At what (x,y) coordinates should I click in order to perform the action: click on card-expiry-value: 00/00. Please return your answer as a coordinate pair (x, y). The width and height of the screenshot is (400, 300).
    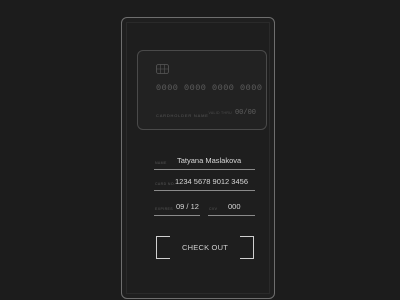
    Looking at the image, I should click on (245, 113).